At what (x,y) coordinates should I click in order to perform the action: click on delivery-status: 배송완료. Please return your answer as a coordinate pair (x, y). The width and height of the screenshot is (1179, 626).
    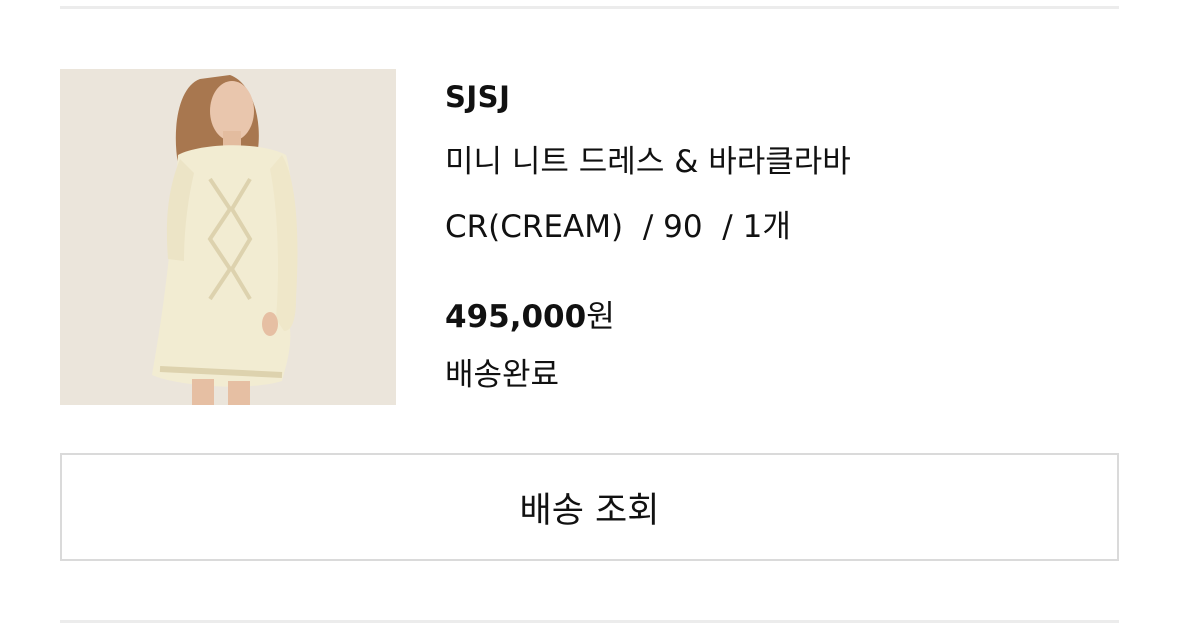
    Looking at the image, I should click on (502, 375).